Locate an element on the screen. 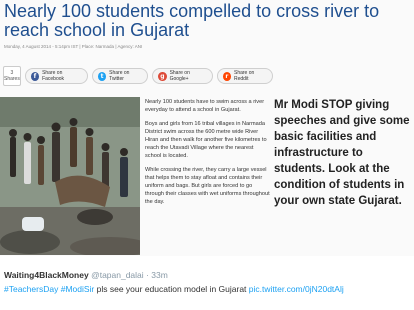  share-count: 3 Shares is located at coordinates (12, 76).